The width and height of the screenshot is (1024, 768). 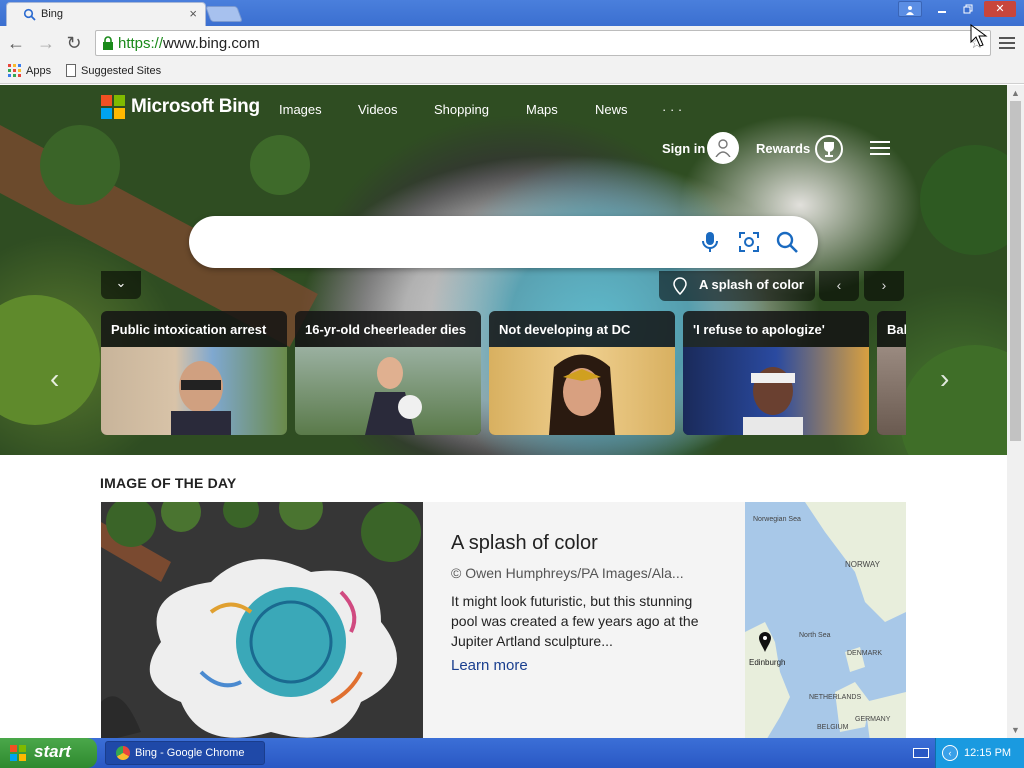 I want to click on section-heading: IMAGE OF THE DAY, so click(x=168, y=483).